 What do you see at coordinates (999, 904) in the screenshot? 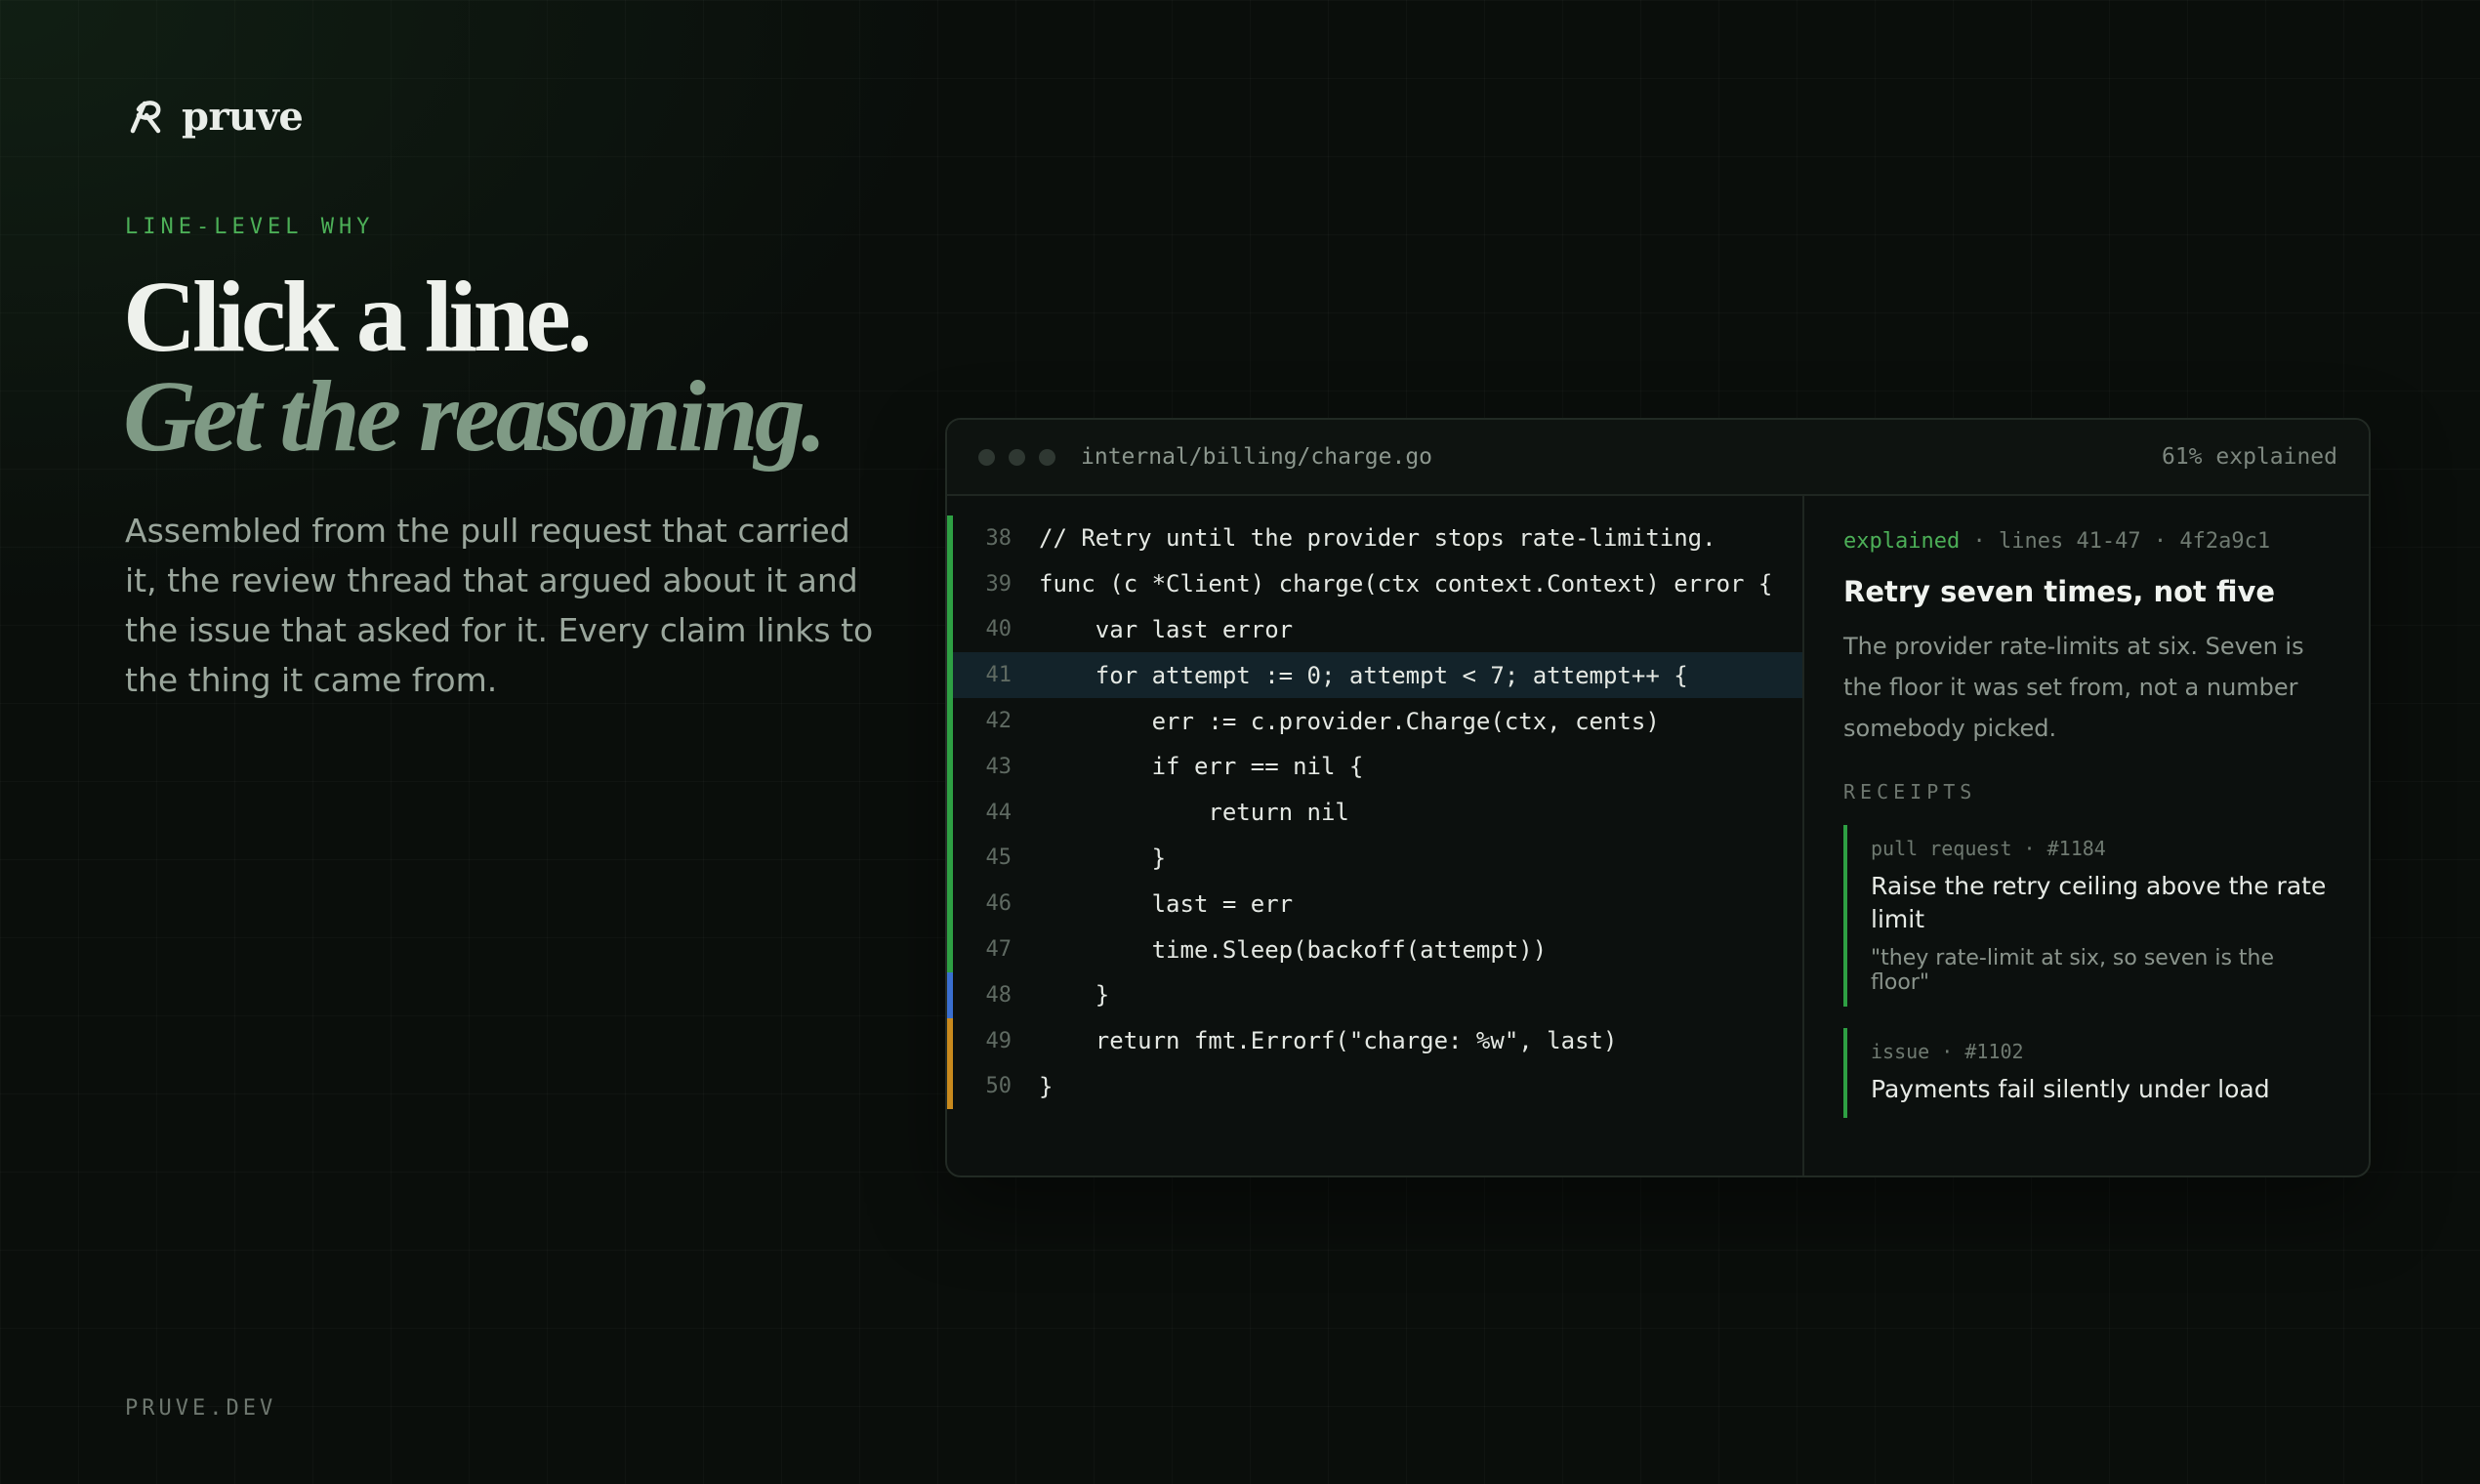
I see `line-number: 46` at bounding box center [999, 904].